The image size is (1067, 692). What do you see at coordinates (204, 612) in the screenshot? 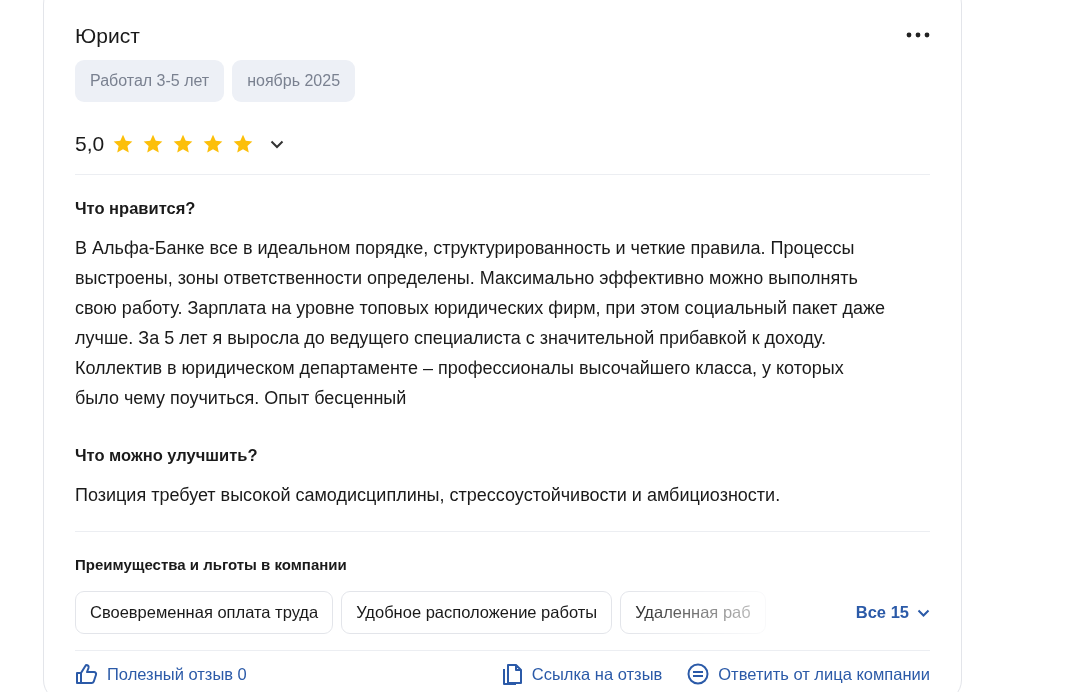
I see `benefit-tag: Своевременная оплата труда` at bounding box center [204, 612].